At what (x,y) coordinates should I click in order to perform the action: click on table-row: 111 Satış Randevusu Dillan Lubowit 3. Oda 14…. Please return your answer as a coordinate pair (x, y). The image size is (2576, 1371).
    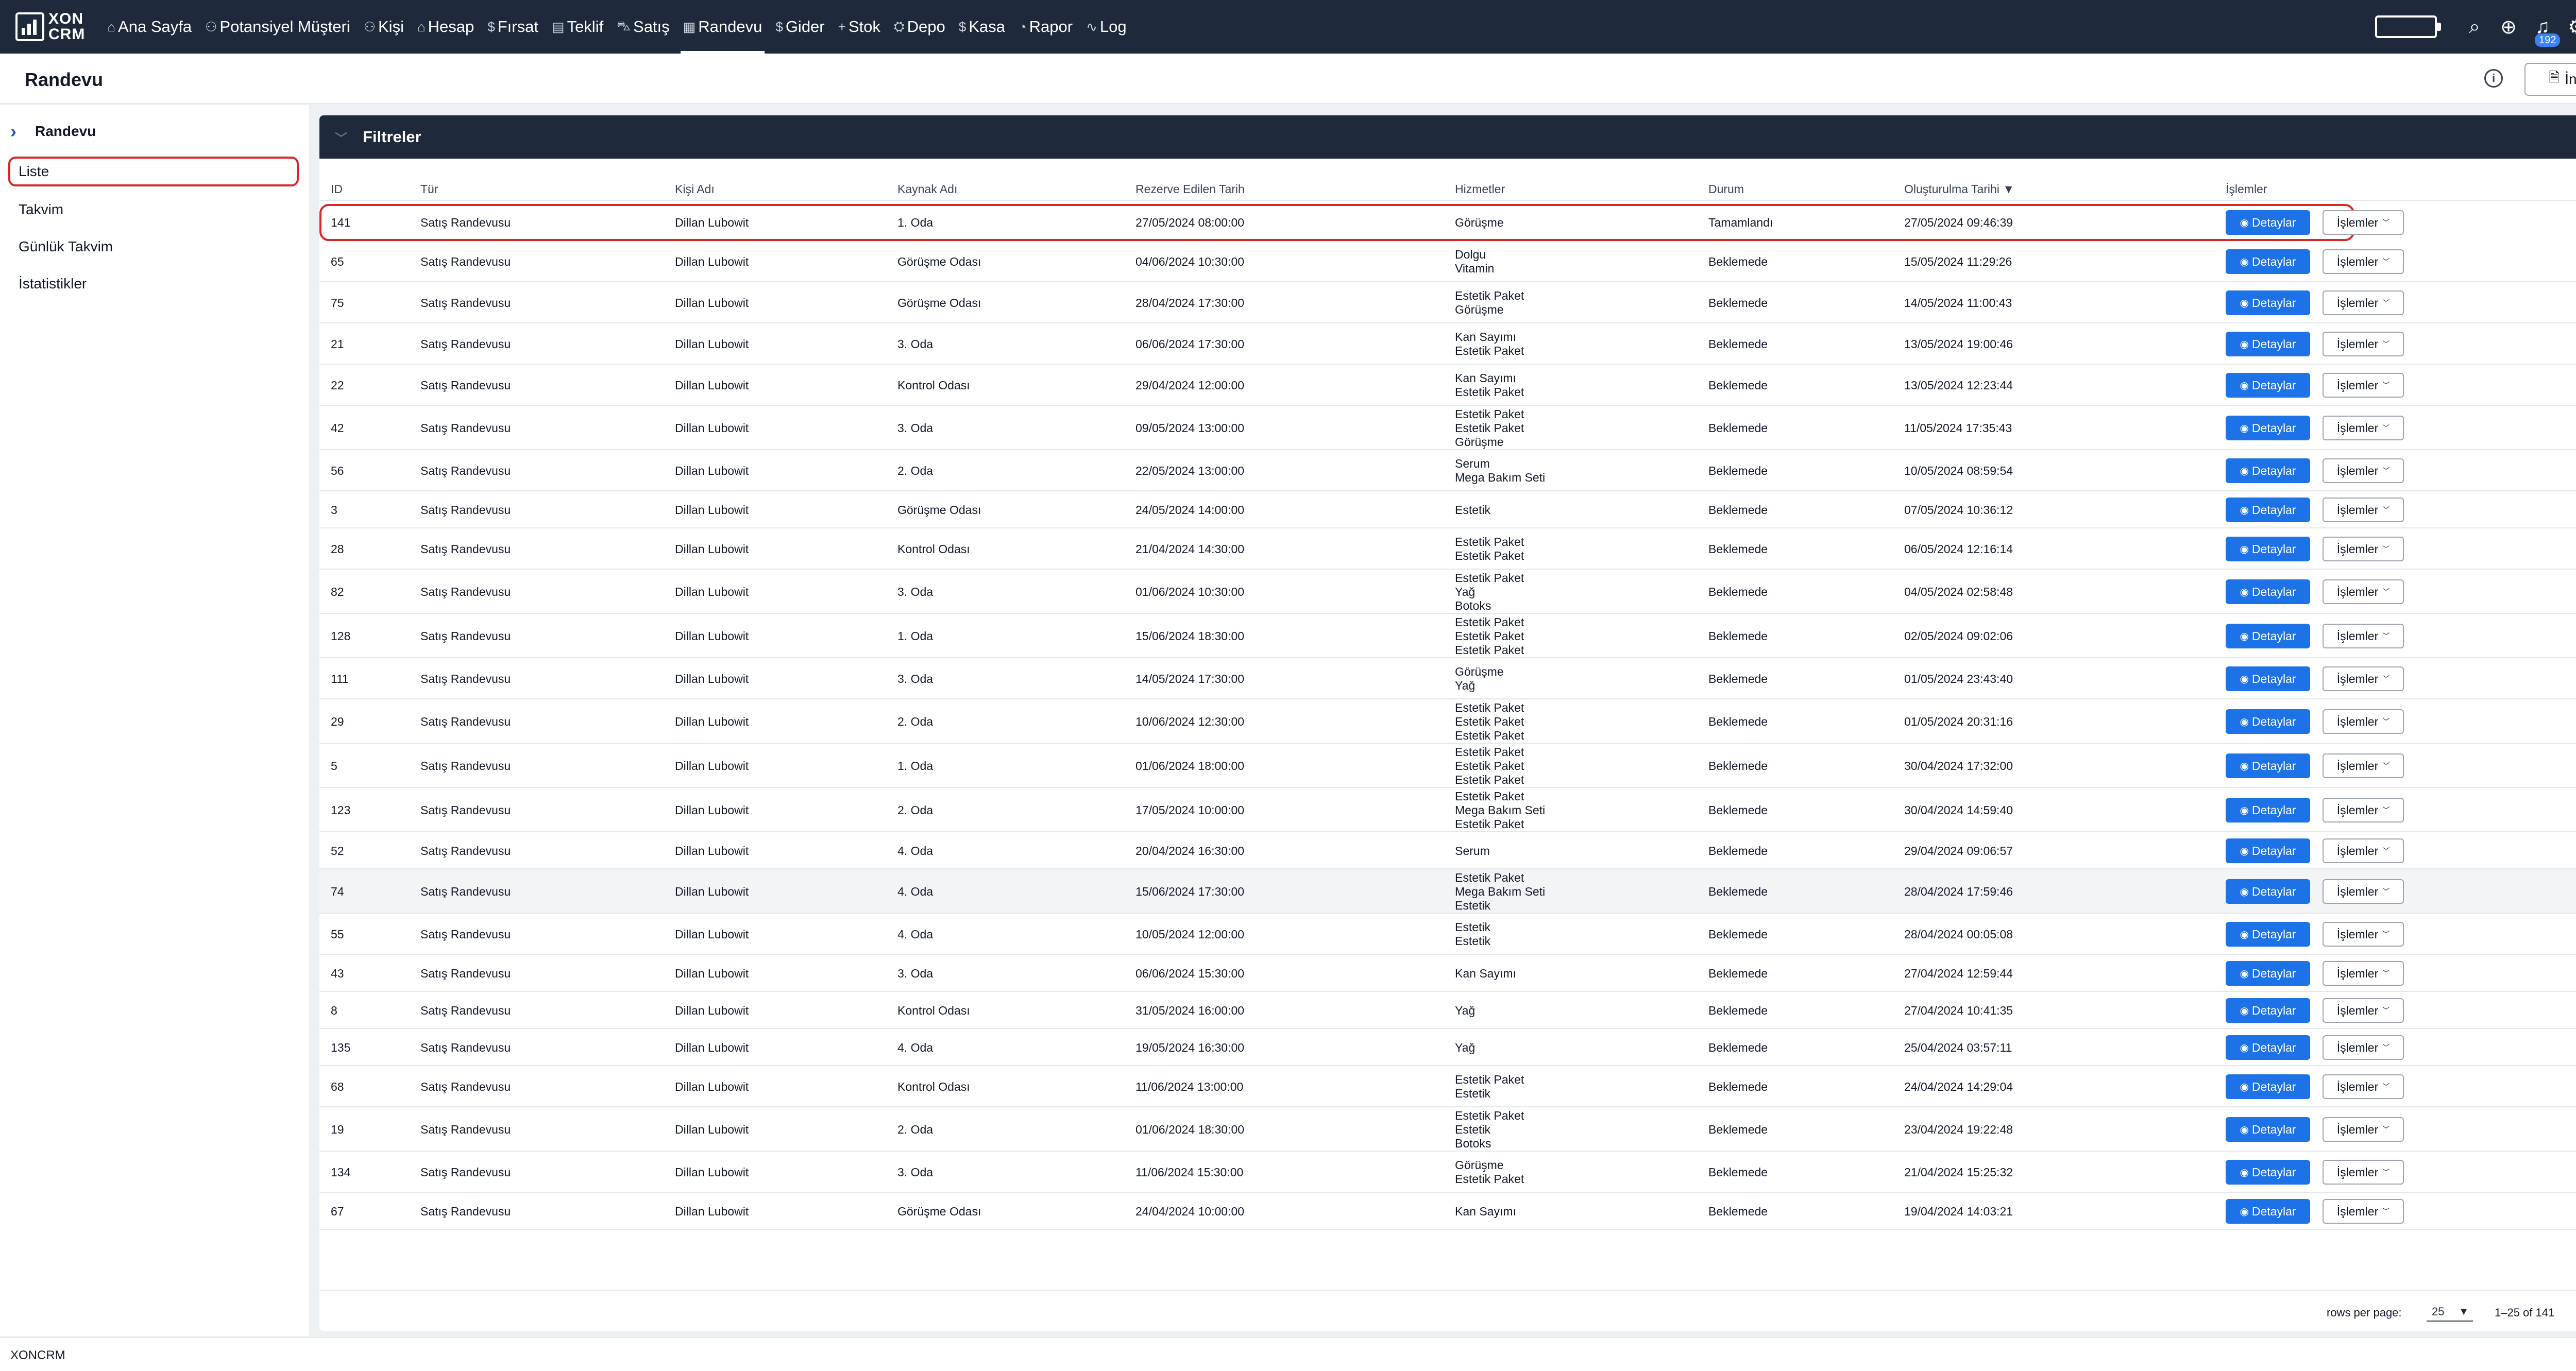
    Looking at the image, I should click on (1447, 678).